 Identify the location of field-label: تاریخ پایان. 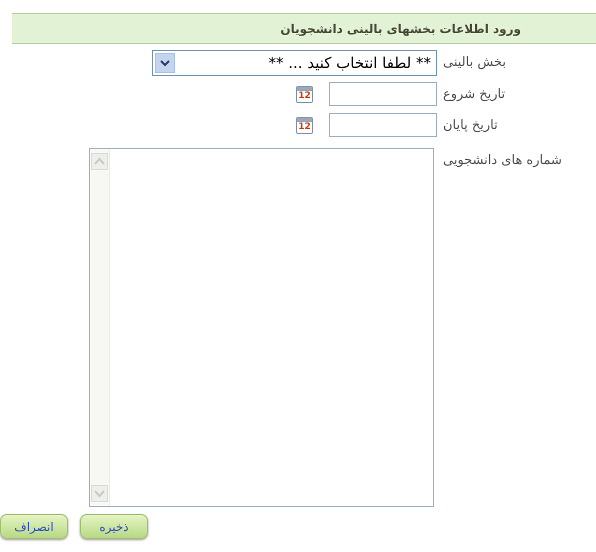
(470, 126).